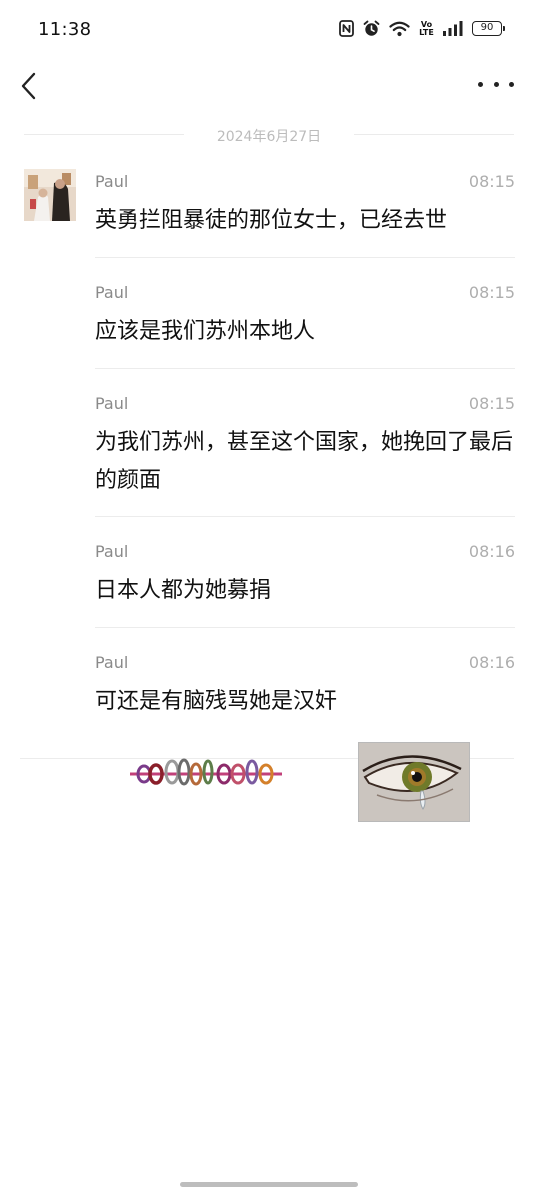 This screenshot has height=1200, width=538. I want to click on crying-eye-icon, so click(414, 782).